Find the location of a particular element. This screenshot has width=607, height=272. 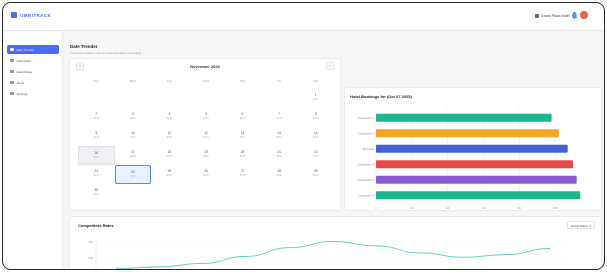

calendar-day: 16 $150 is located at coordinates (96, 155).